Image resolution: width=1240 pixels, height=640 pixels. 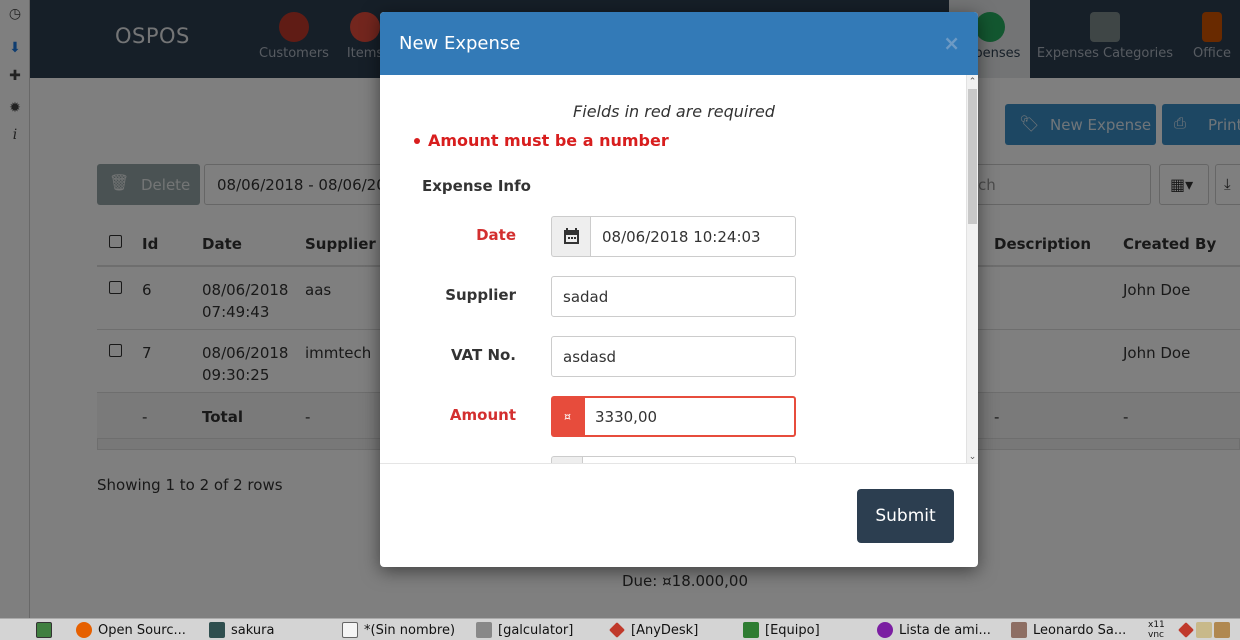 I want to click on field-addon, so click(x=567, y=459).